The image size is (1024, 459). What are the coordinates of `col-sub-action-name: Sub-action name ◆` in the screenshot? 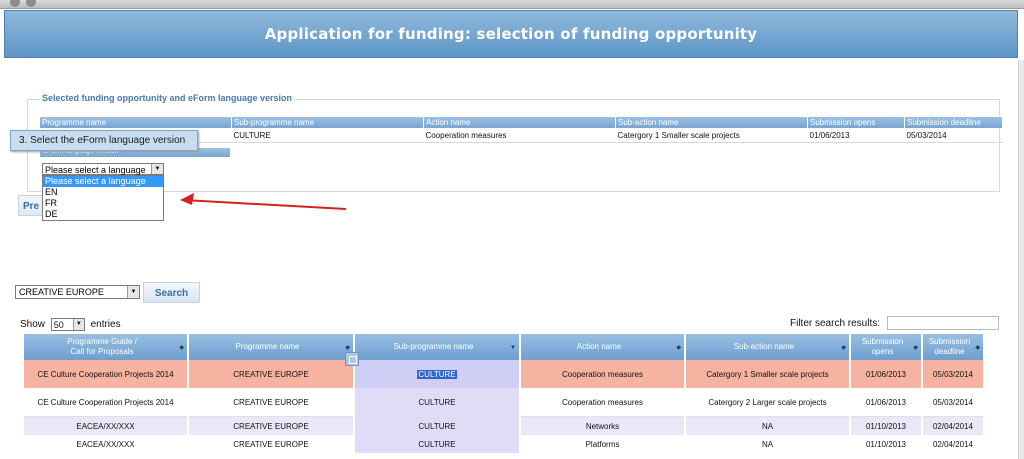 It's located at (767, 347).